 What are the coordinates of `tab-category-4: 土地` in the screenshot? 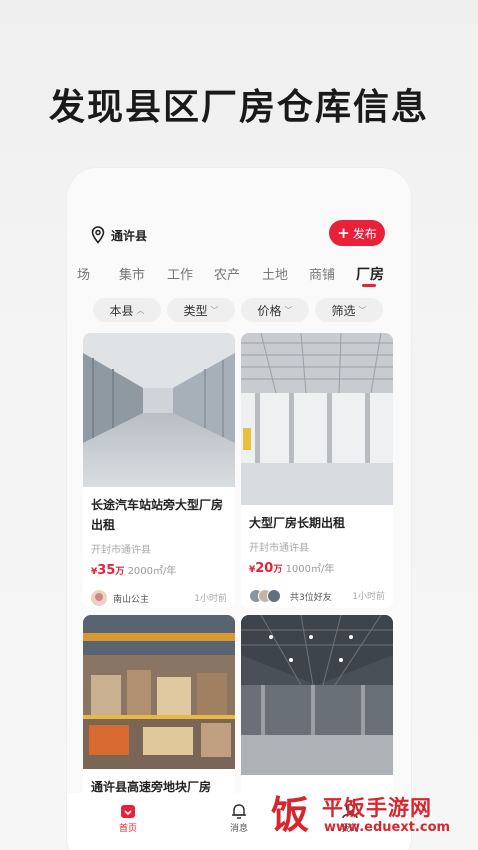 It's located at (275, 273).